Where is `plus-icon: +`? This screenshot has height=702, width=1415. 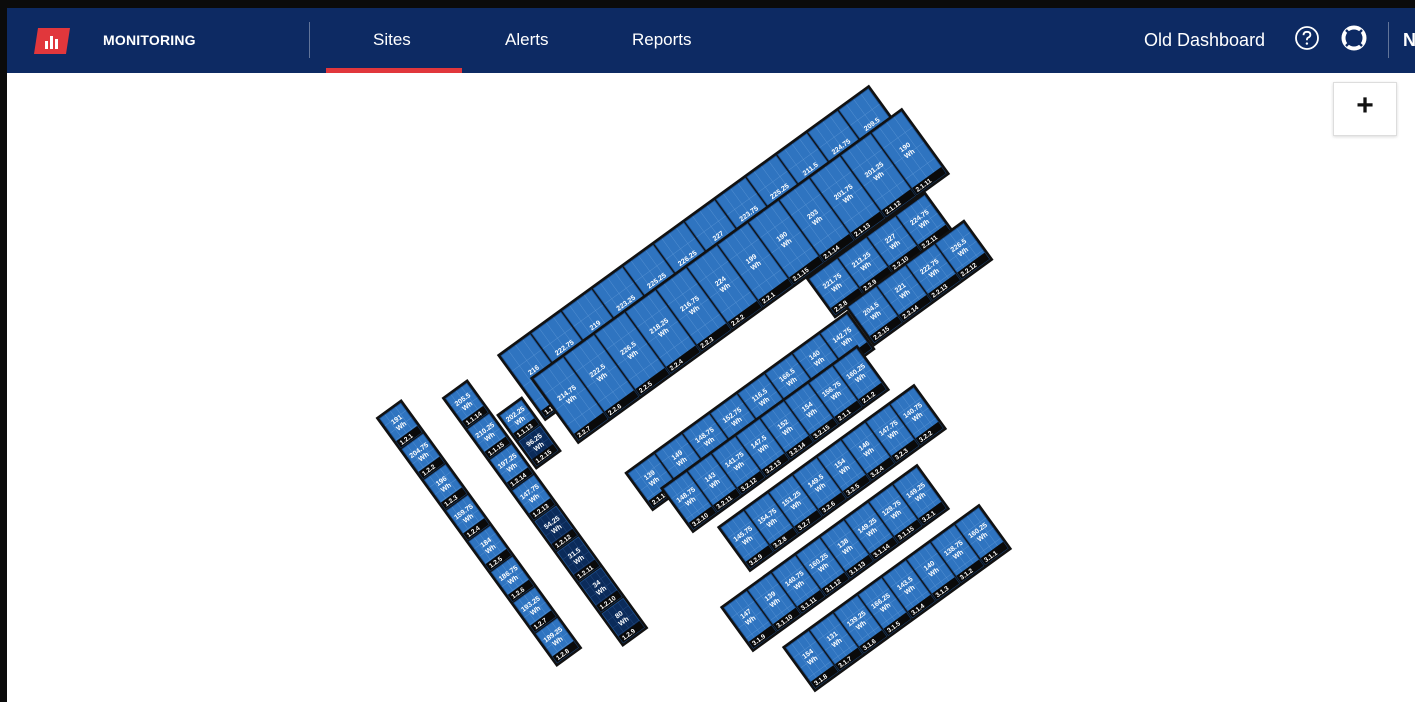
plus-icon: + is located at coordinates (1365, 105).